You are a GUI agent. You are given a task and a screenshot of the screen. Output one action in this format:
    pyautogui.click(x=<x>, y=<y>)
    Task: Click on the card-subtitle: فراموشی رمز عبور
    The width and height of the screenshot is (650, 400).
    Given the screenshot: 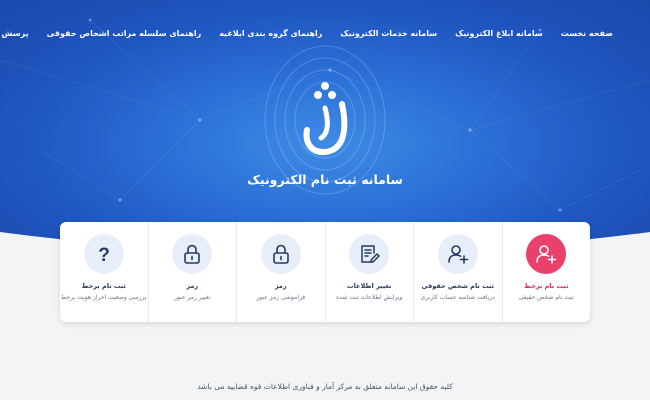 What is the action you would take?
    pyautogui.click(x=281, y=297)
    